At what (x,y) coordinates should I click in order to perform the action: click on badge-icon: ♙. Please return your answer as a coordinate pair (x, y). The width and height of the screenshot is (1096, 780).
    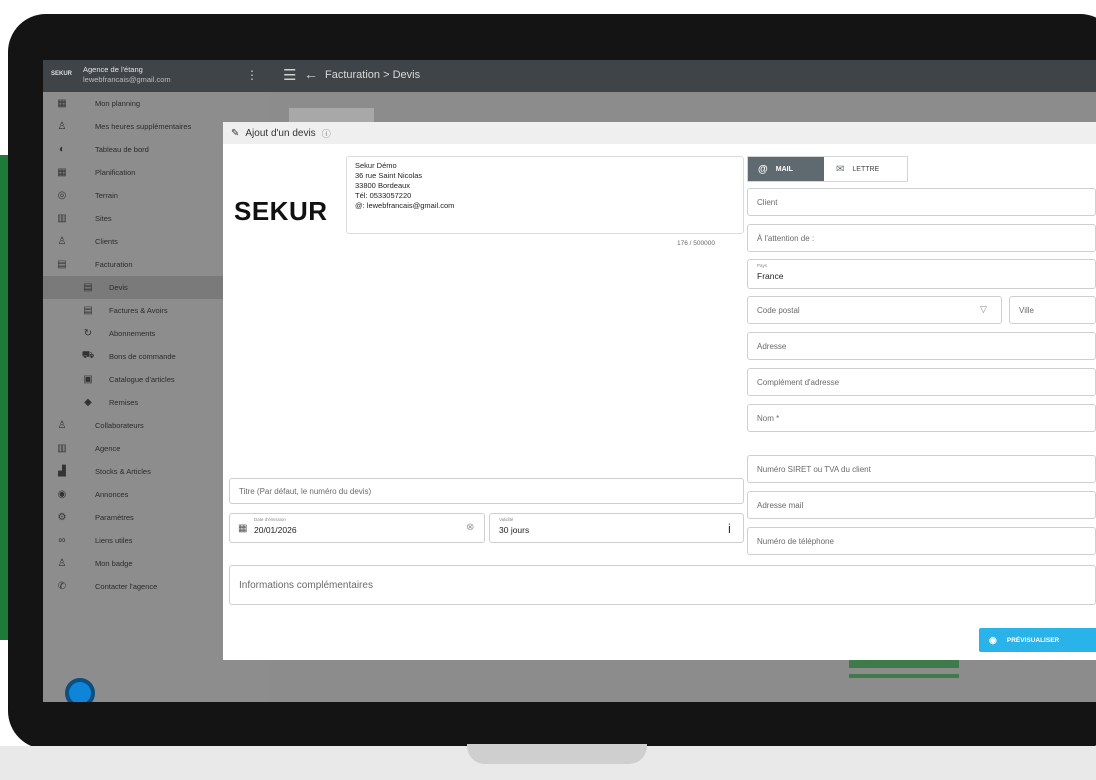
    Looking at the image, I should click on (62, 563).